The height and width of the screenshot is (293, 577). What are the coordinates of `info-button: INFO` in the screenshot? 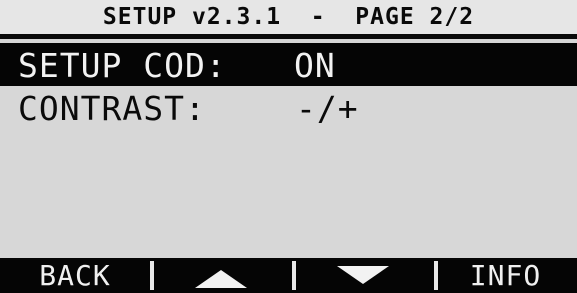 It's located at (505, 275).